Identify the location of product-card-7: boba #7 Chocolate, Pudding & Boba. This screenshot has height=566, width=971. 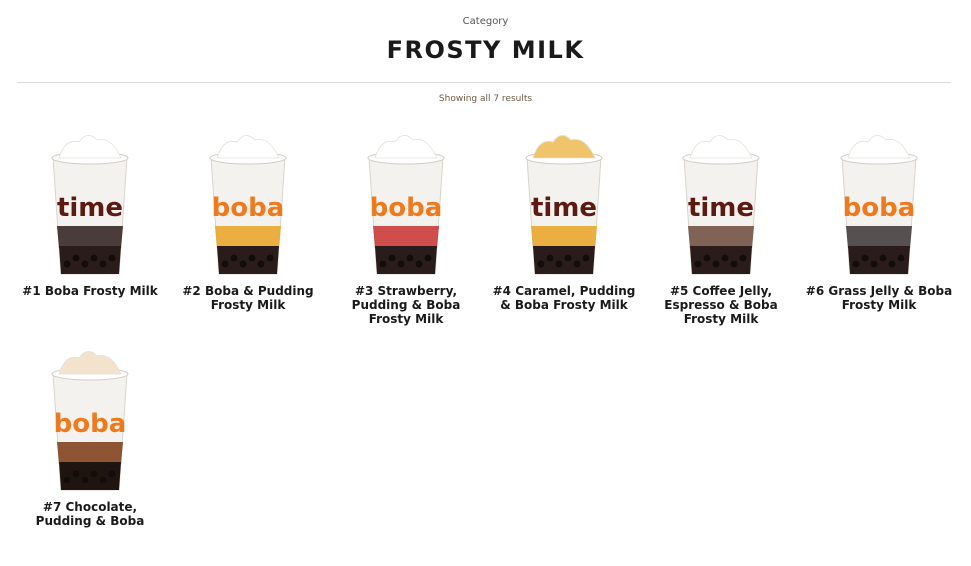
(90, 437).